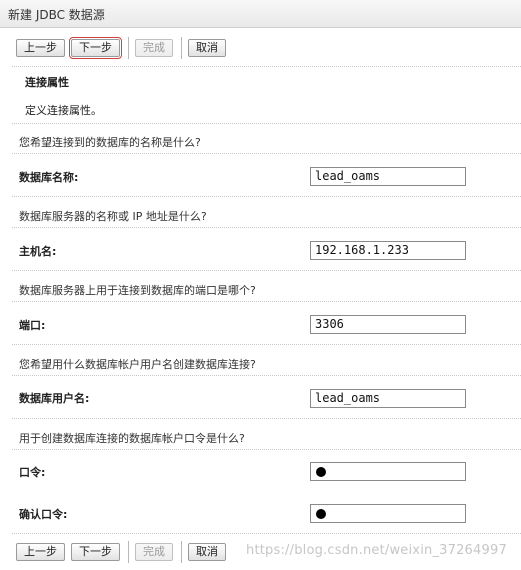 This screenshot has width=521, height=570. Describe the element at coordinates (32, 472) in the screenshot. I see `password-label: 口令:` at that location.